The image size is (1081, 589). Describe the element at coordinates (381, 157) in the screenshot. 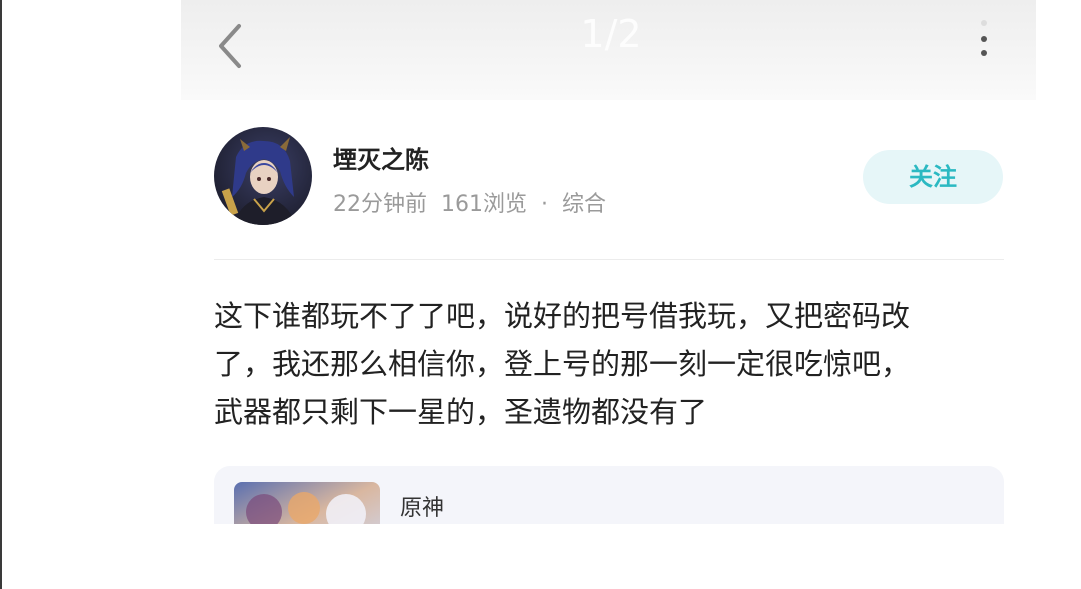

I see `author-name: 堙灭之陈` at that location.